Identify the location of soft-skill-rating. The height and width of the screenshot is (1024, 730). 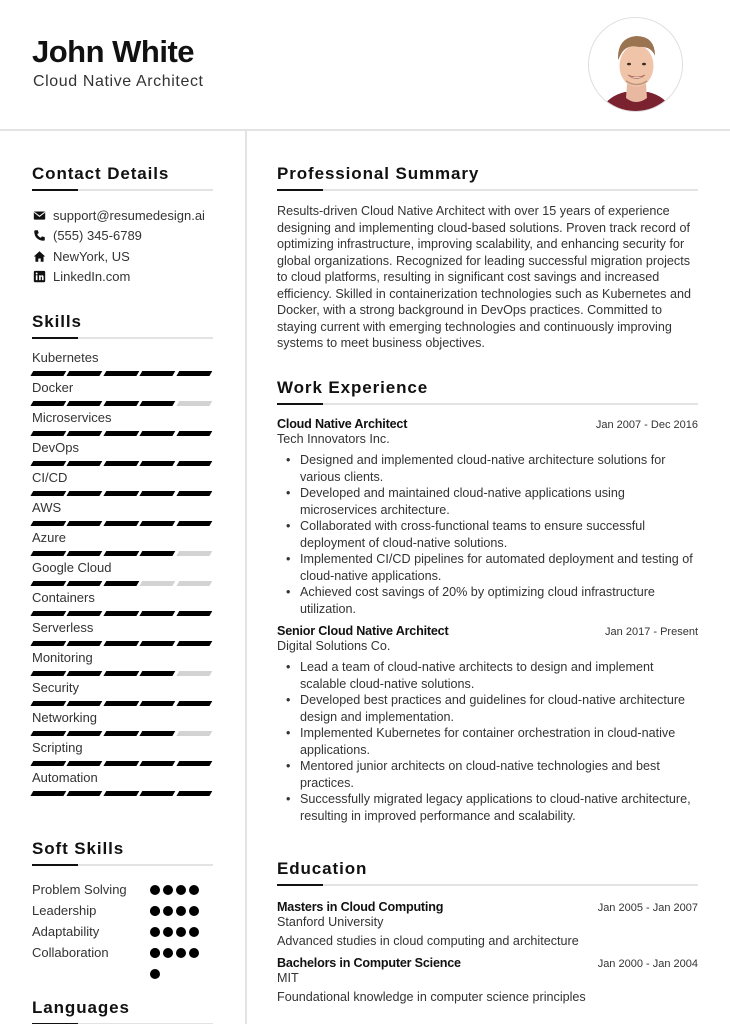
(174, 963).